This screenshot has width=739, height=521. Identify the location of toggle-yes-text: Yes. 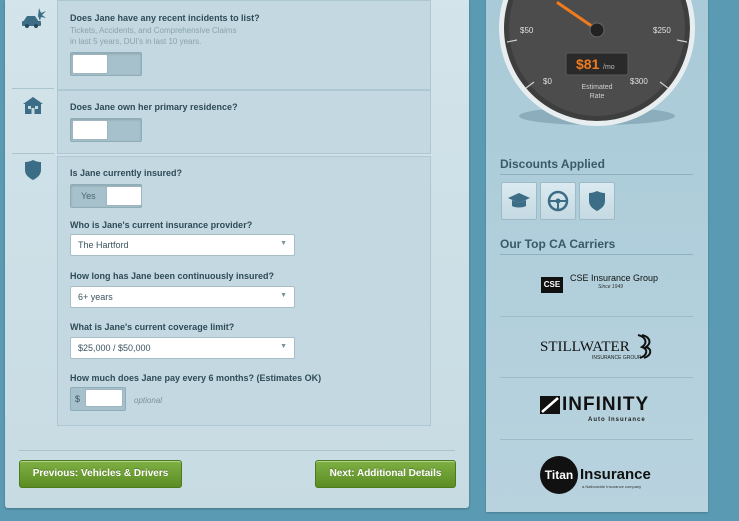
(88, 196).